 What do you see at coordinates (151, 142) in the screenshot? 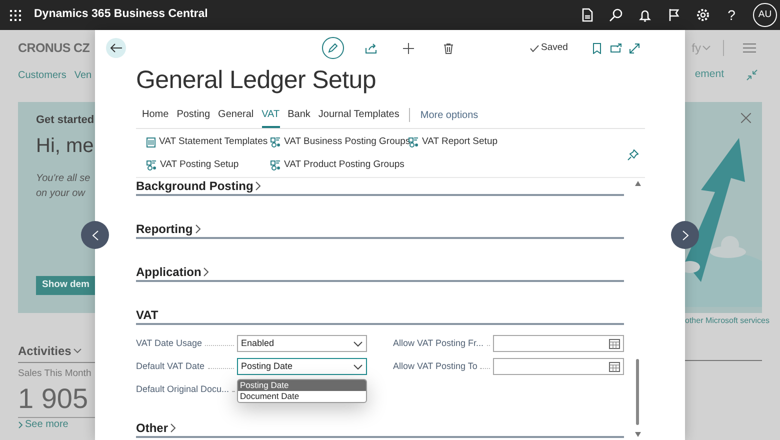
I see `report-icon` at bounding box center [151, 142].